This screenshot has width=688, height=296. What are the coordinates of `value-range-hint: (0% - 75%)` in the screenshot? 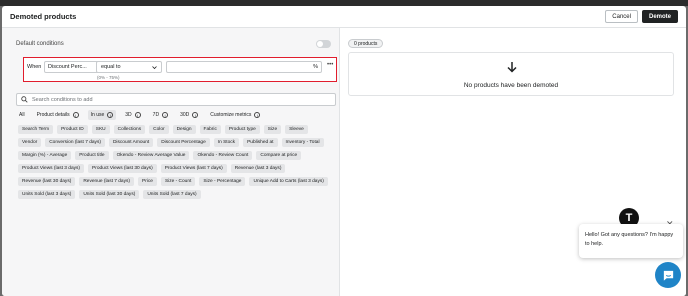 It's located at (108, 77).